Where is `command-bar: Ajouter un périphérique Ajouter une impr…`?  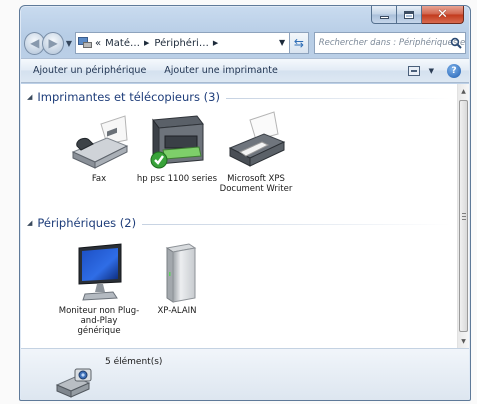
command-bar: Ajouter un périphérique Ajouter une impr… is located at coordinates (245, 70).